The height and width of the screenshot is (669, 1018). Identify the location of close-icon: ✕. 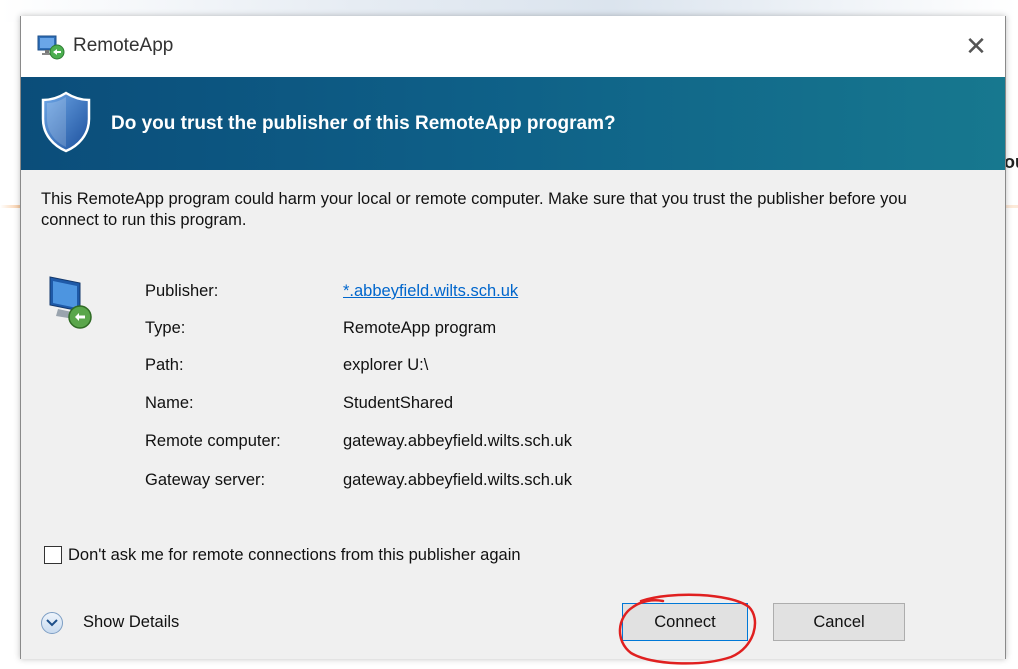
(976, 46).